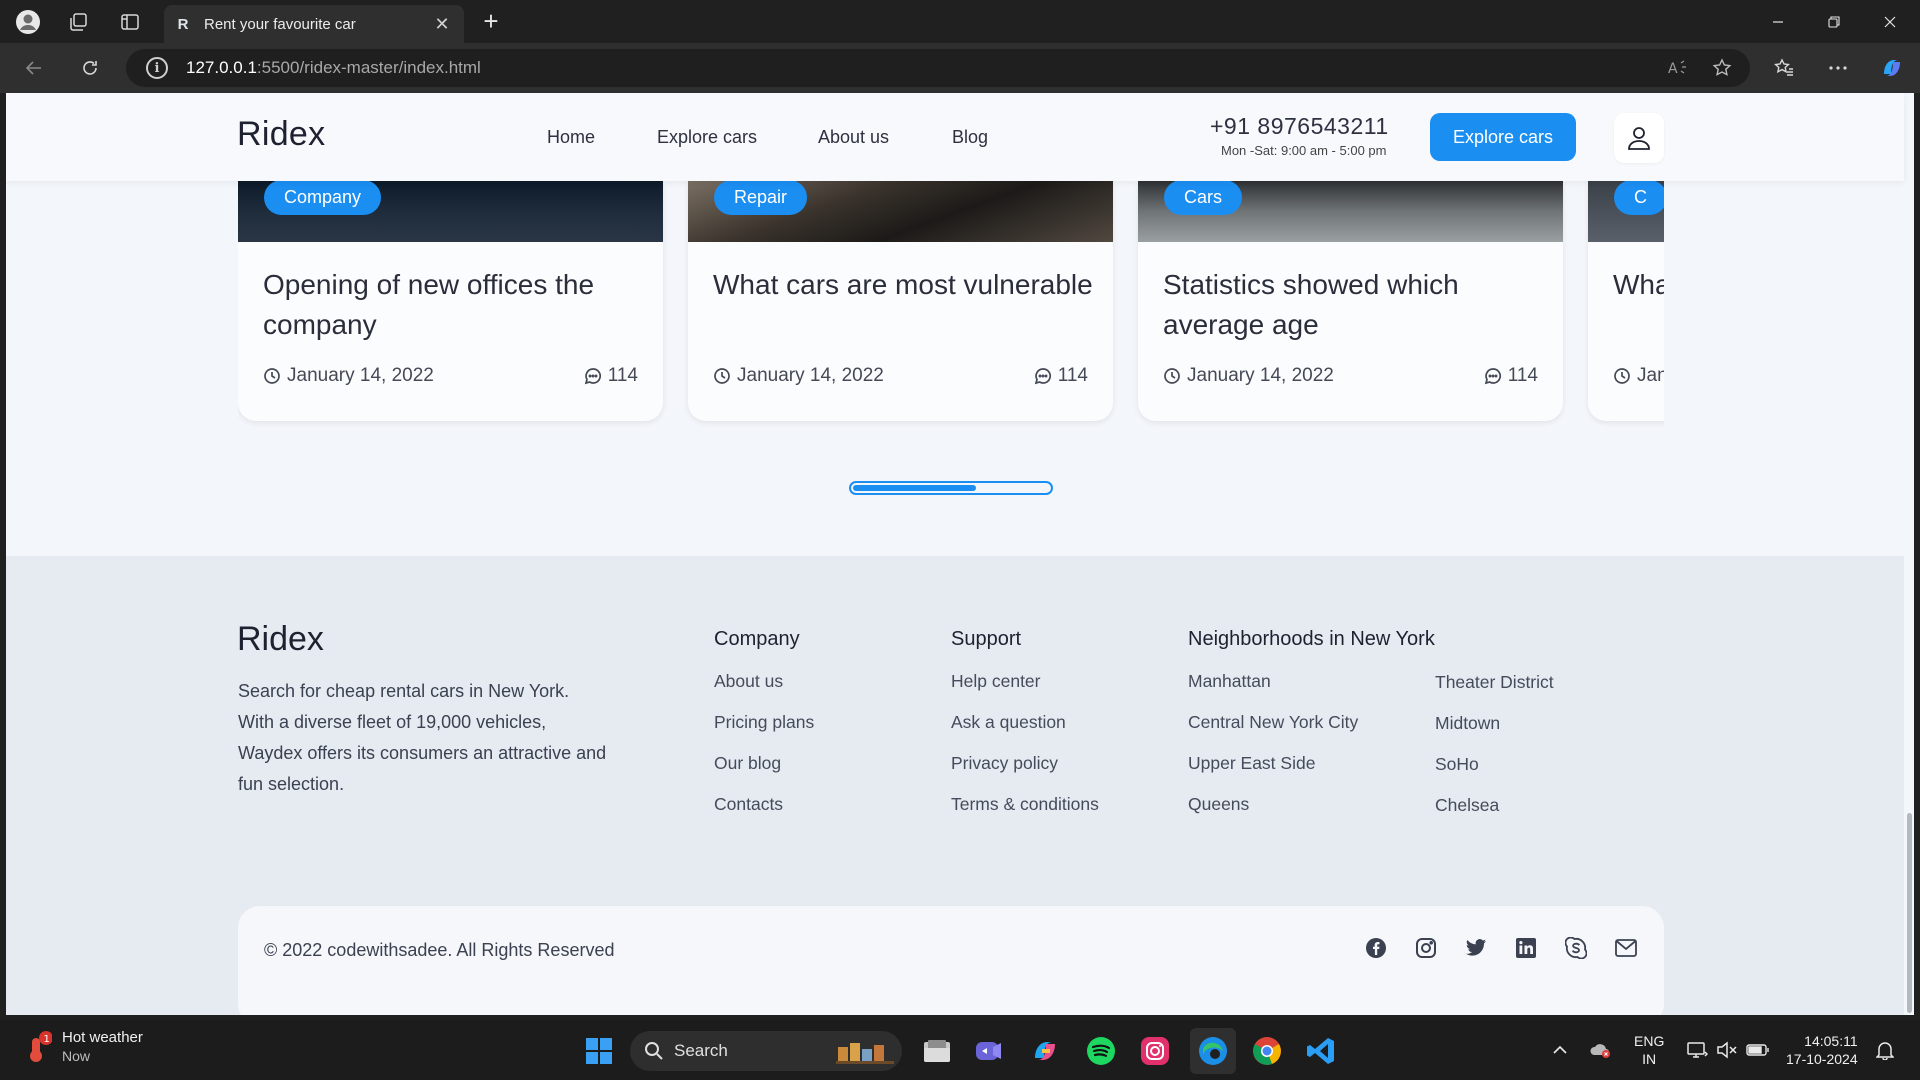 The width and height of the screenshot is (1920, 1080). What do you see at coordinates (1213, 1051) in the screenshot?
I see `edge-icon` at bounding box center [1213, 1051].